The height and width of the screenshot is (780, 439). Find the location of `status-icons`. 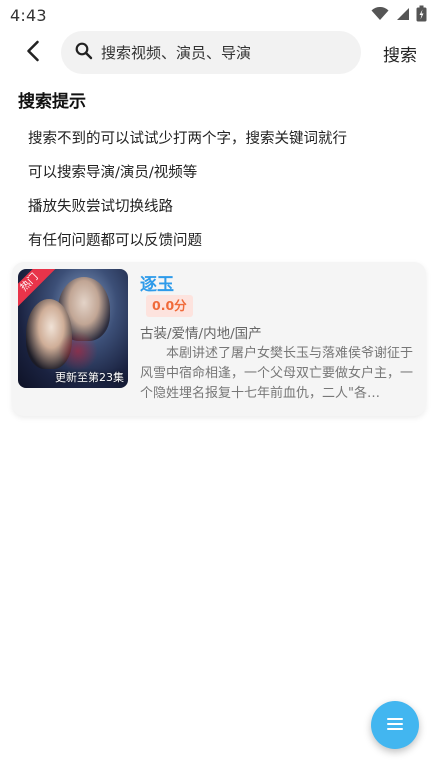

status-icons is located at coordinates (399, 15).